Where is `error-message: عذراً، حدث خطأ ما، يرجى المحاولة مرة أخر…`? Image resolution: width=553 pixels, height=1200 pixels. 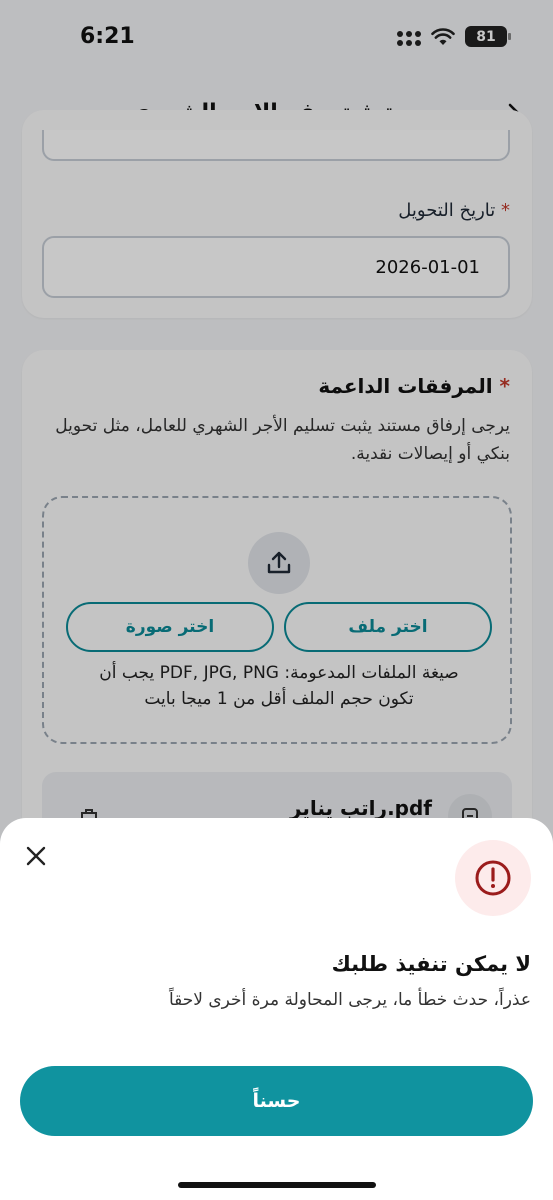
error-message: عذراً، حدث خطأ ما، يرجى المحاولة مرة أخر… is located at coordinates (349, 1000).